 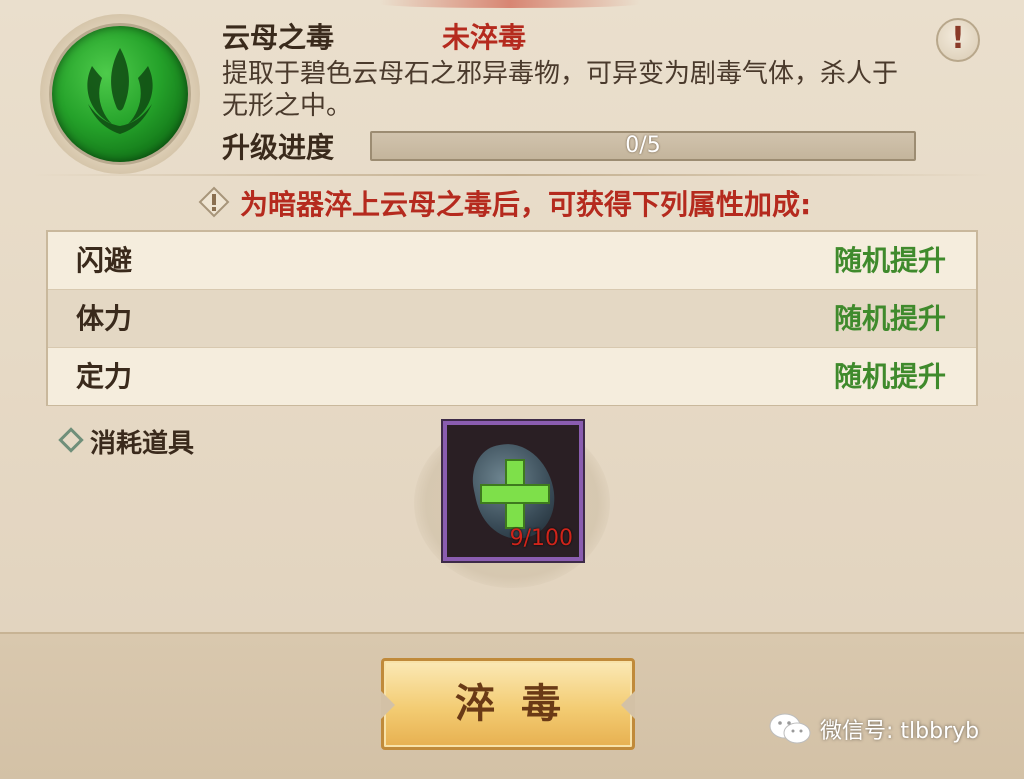 What do you see at coordinates (512, 261) in the screenshot?
I see `attribute-row: 闪避 随机提升` at bounding box center [512, 261].